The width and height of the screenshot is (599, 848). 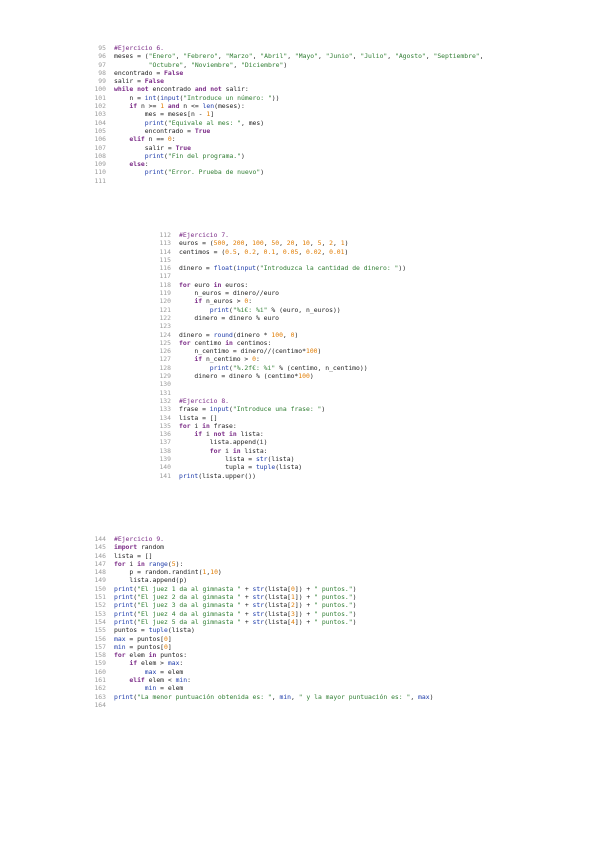 What do you see at coordinates (100, 655) in the screenshot?
I see `line-number: 158` at bounding box center [100, 655].